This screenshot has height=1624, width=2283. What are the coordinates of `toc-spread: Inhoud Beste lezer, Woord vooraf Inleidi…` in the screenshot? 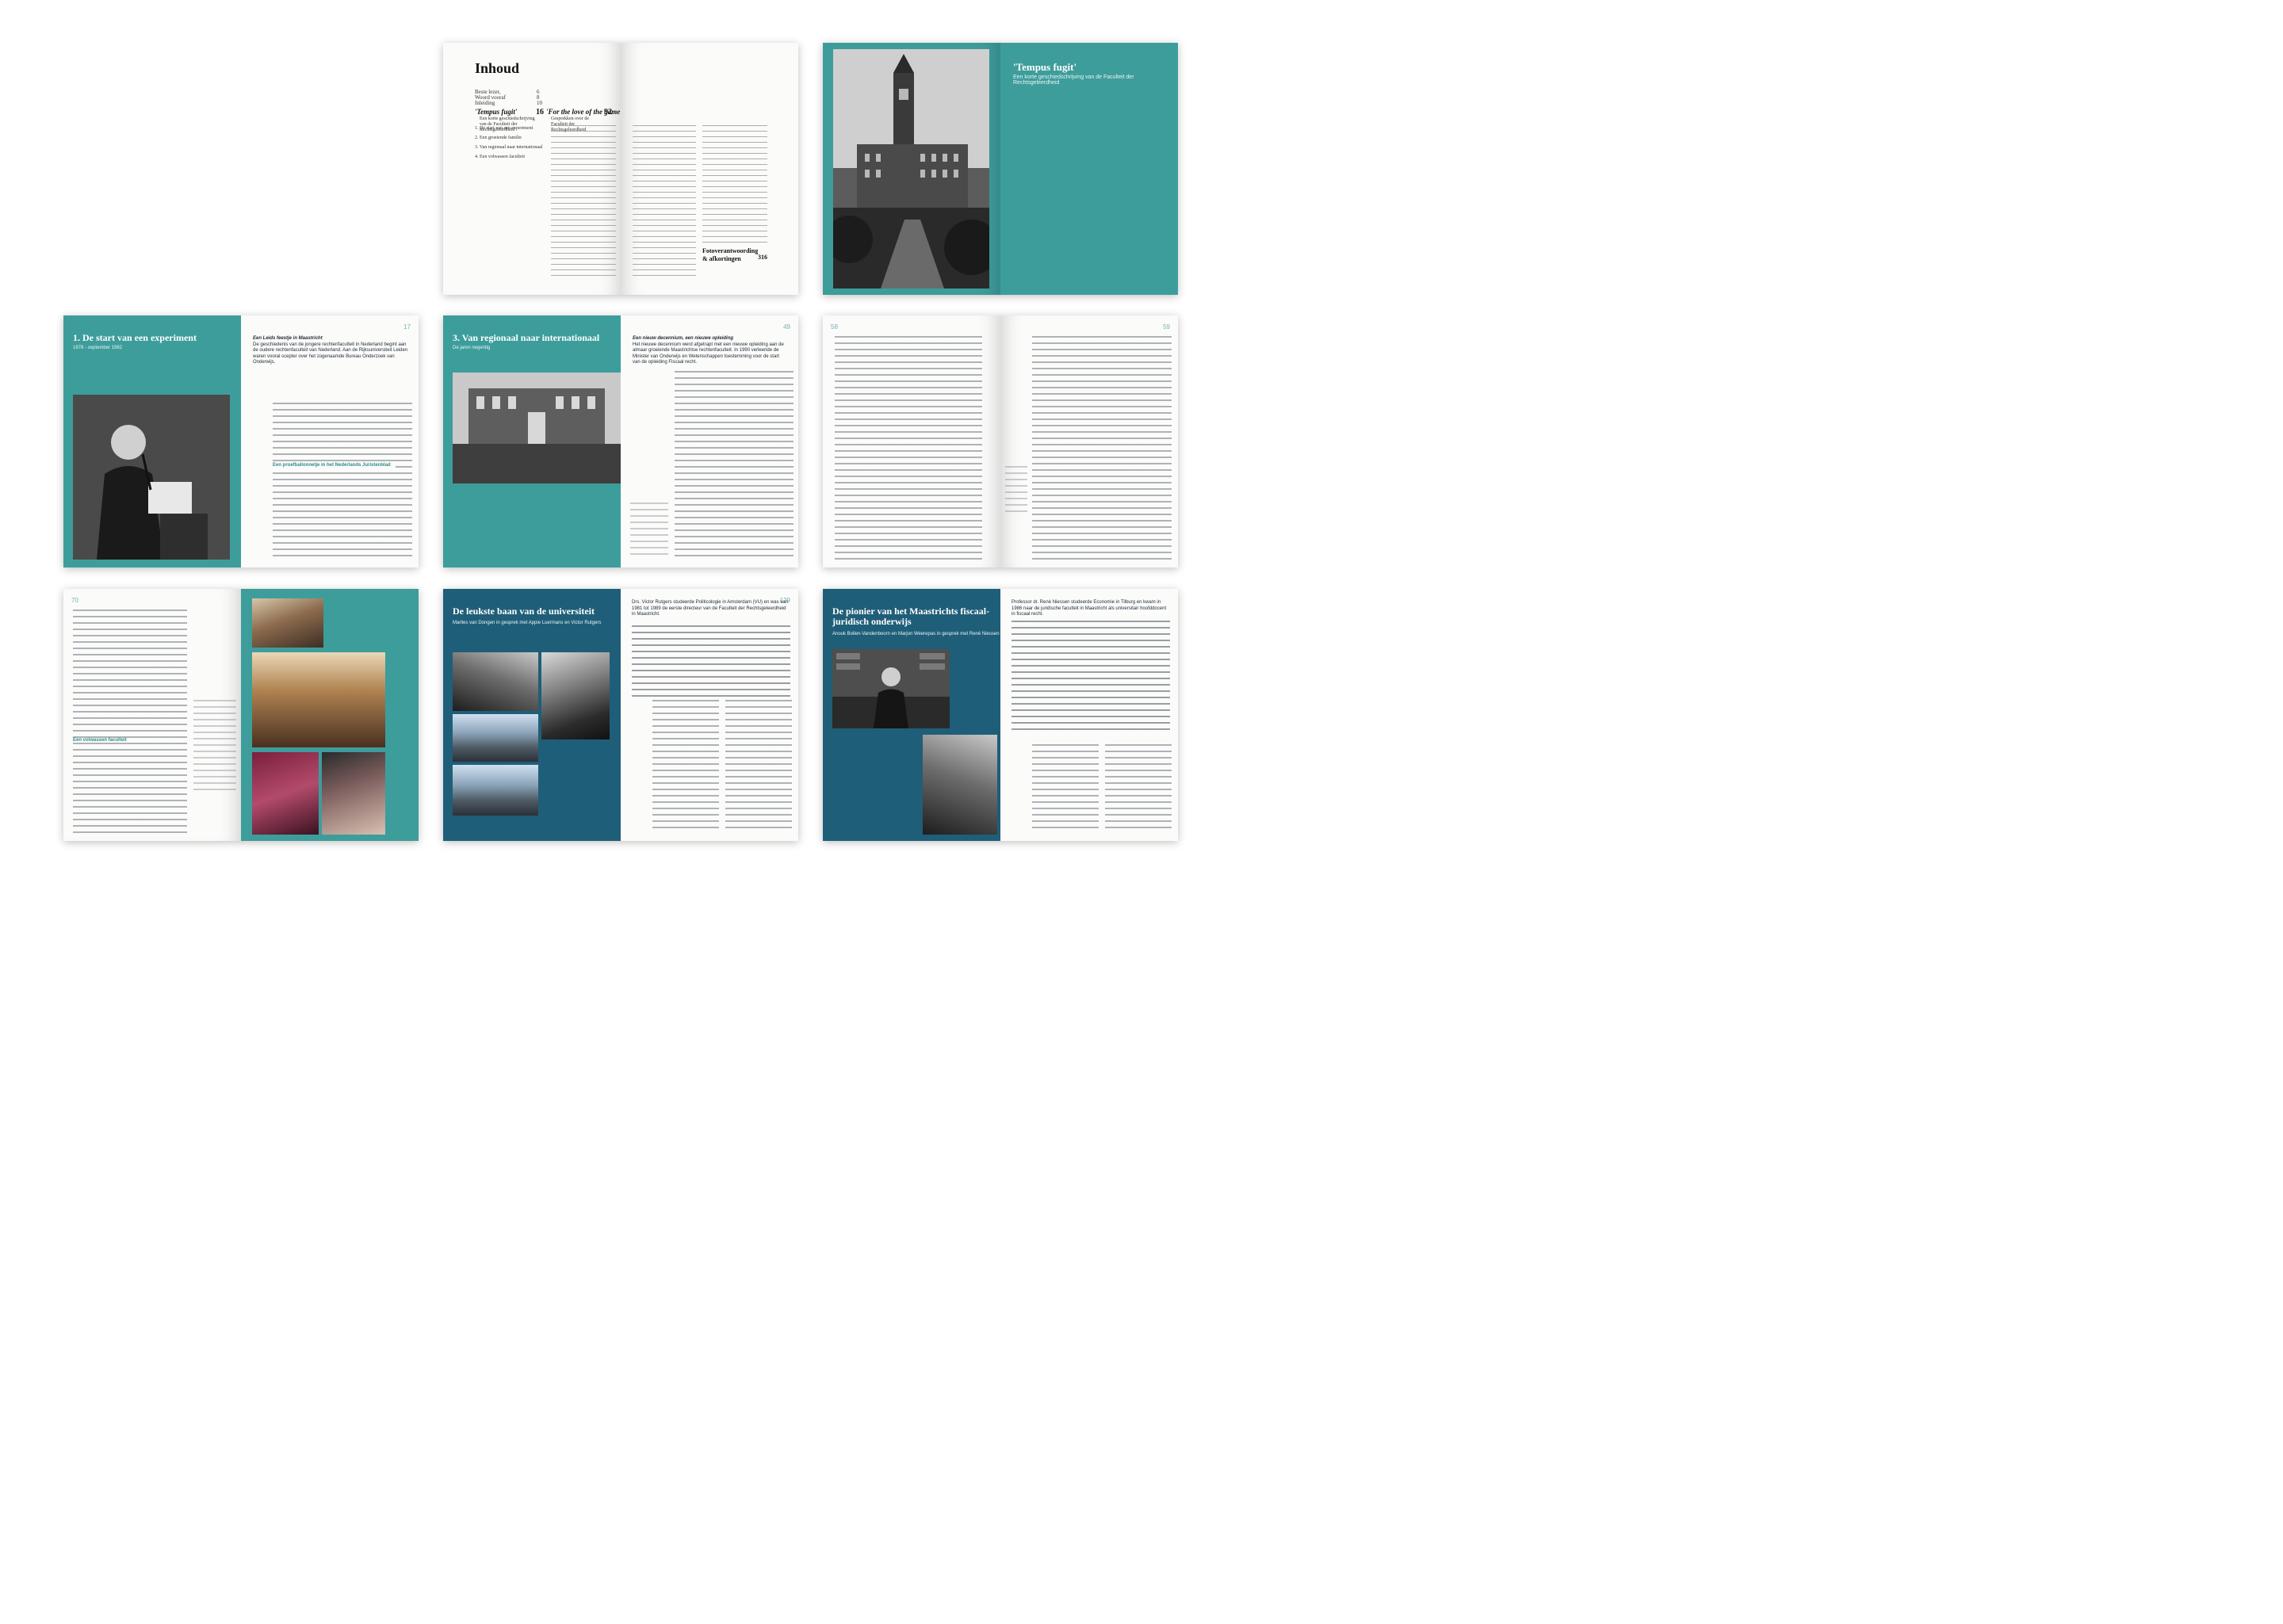 It's located at (620, 169).